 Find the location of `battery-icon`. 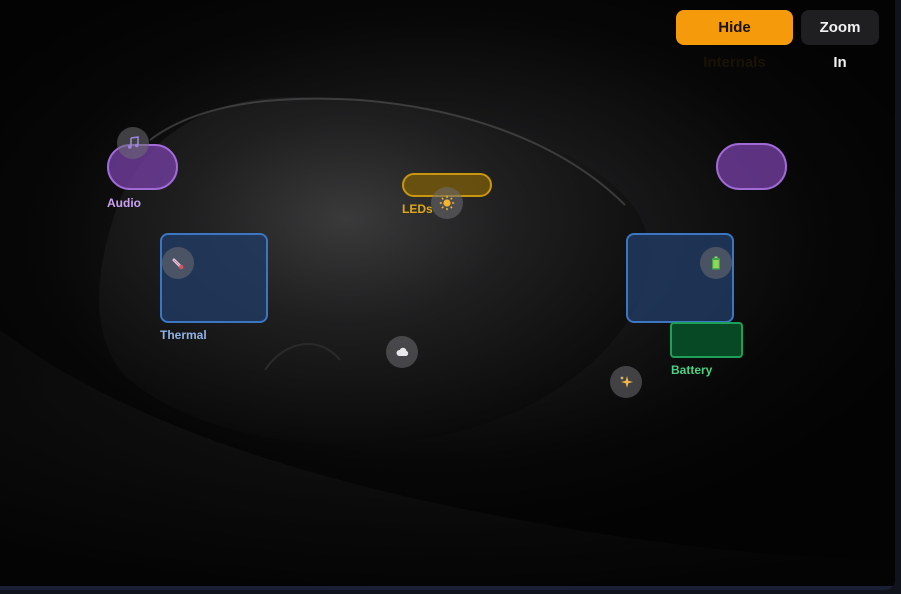

battery-icon is located at coordinates (716, 263).